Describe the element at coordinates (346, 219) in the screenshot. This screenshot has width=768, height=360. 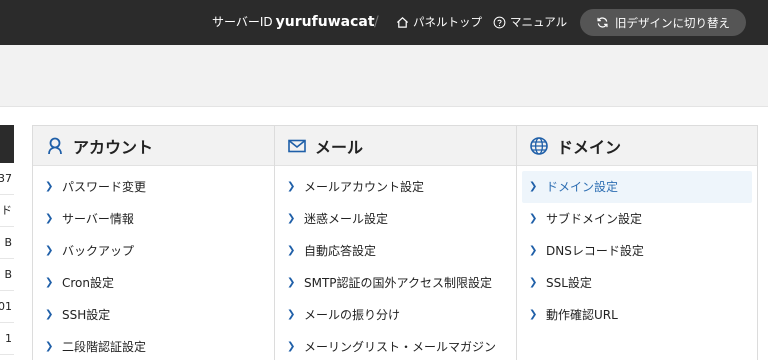
I see `menu-item-label: 迷惑メール設定` at that location.